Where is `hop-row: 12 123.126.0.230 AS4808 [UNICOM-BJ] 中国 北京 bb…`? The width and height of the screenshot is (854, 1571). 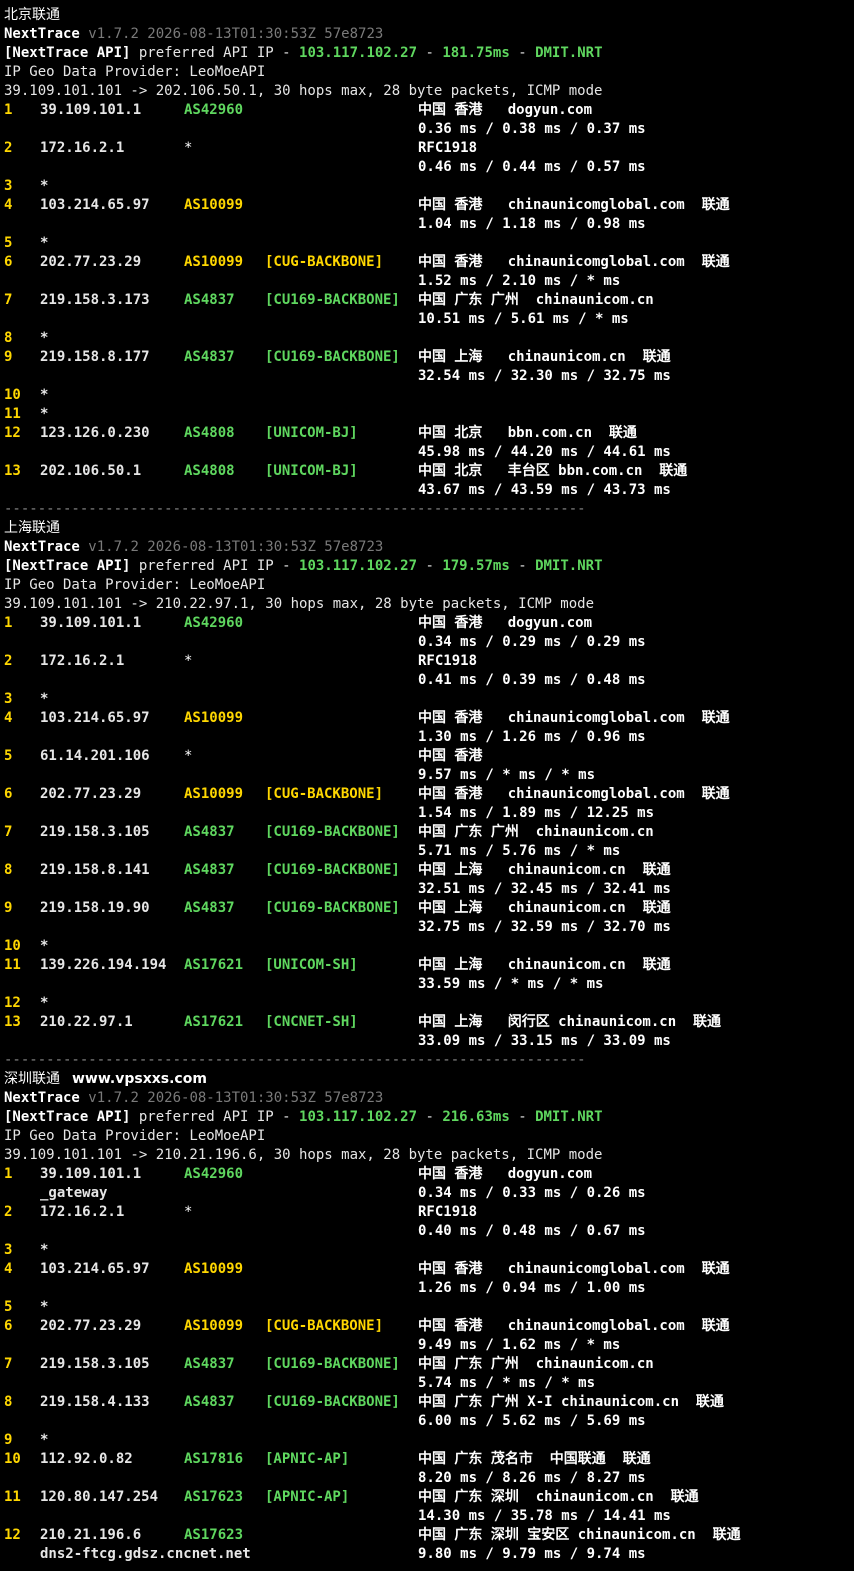 hop-row: 12 123.126.0.230 AS4808 [UNICOM-BJ] 中国 北京 bb… is located at coordinates (429, 433).